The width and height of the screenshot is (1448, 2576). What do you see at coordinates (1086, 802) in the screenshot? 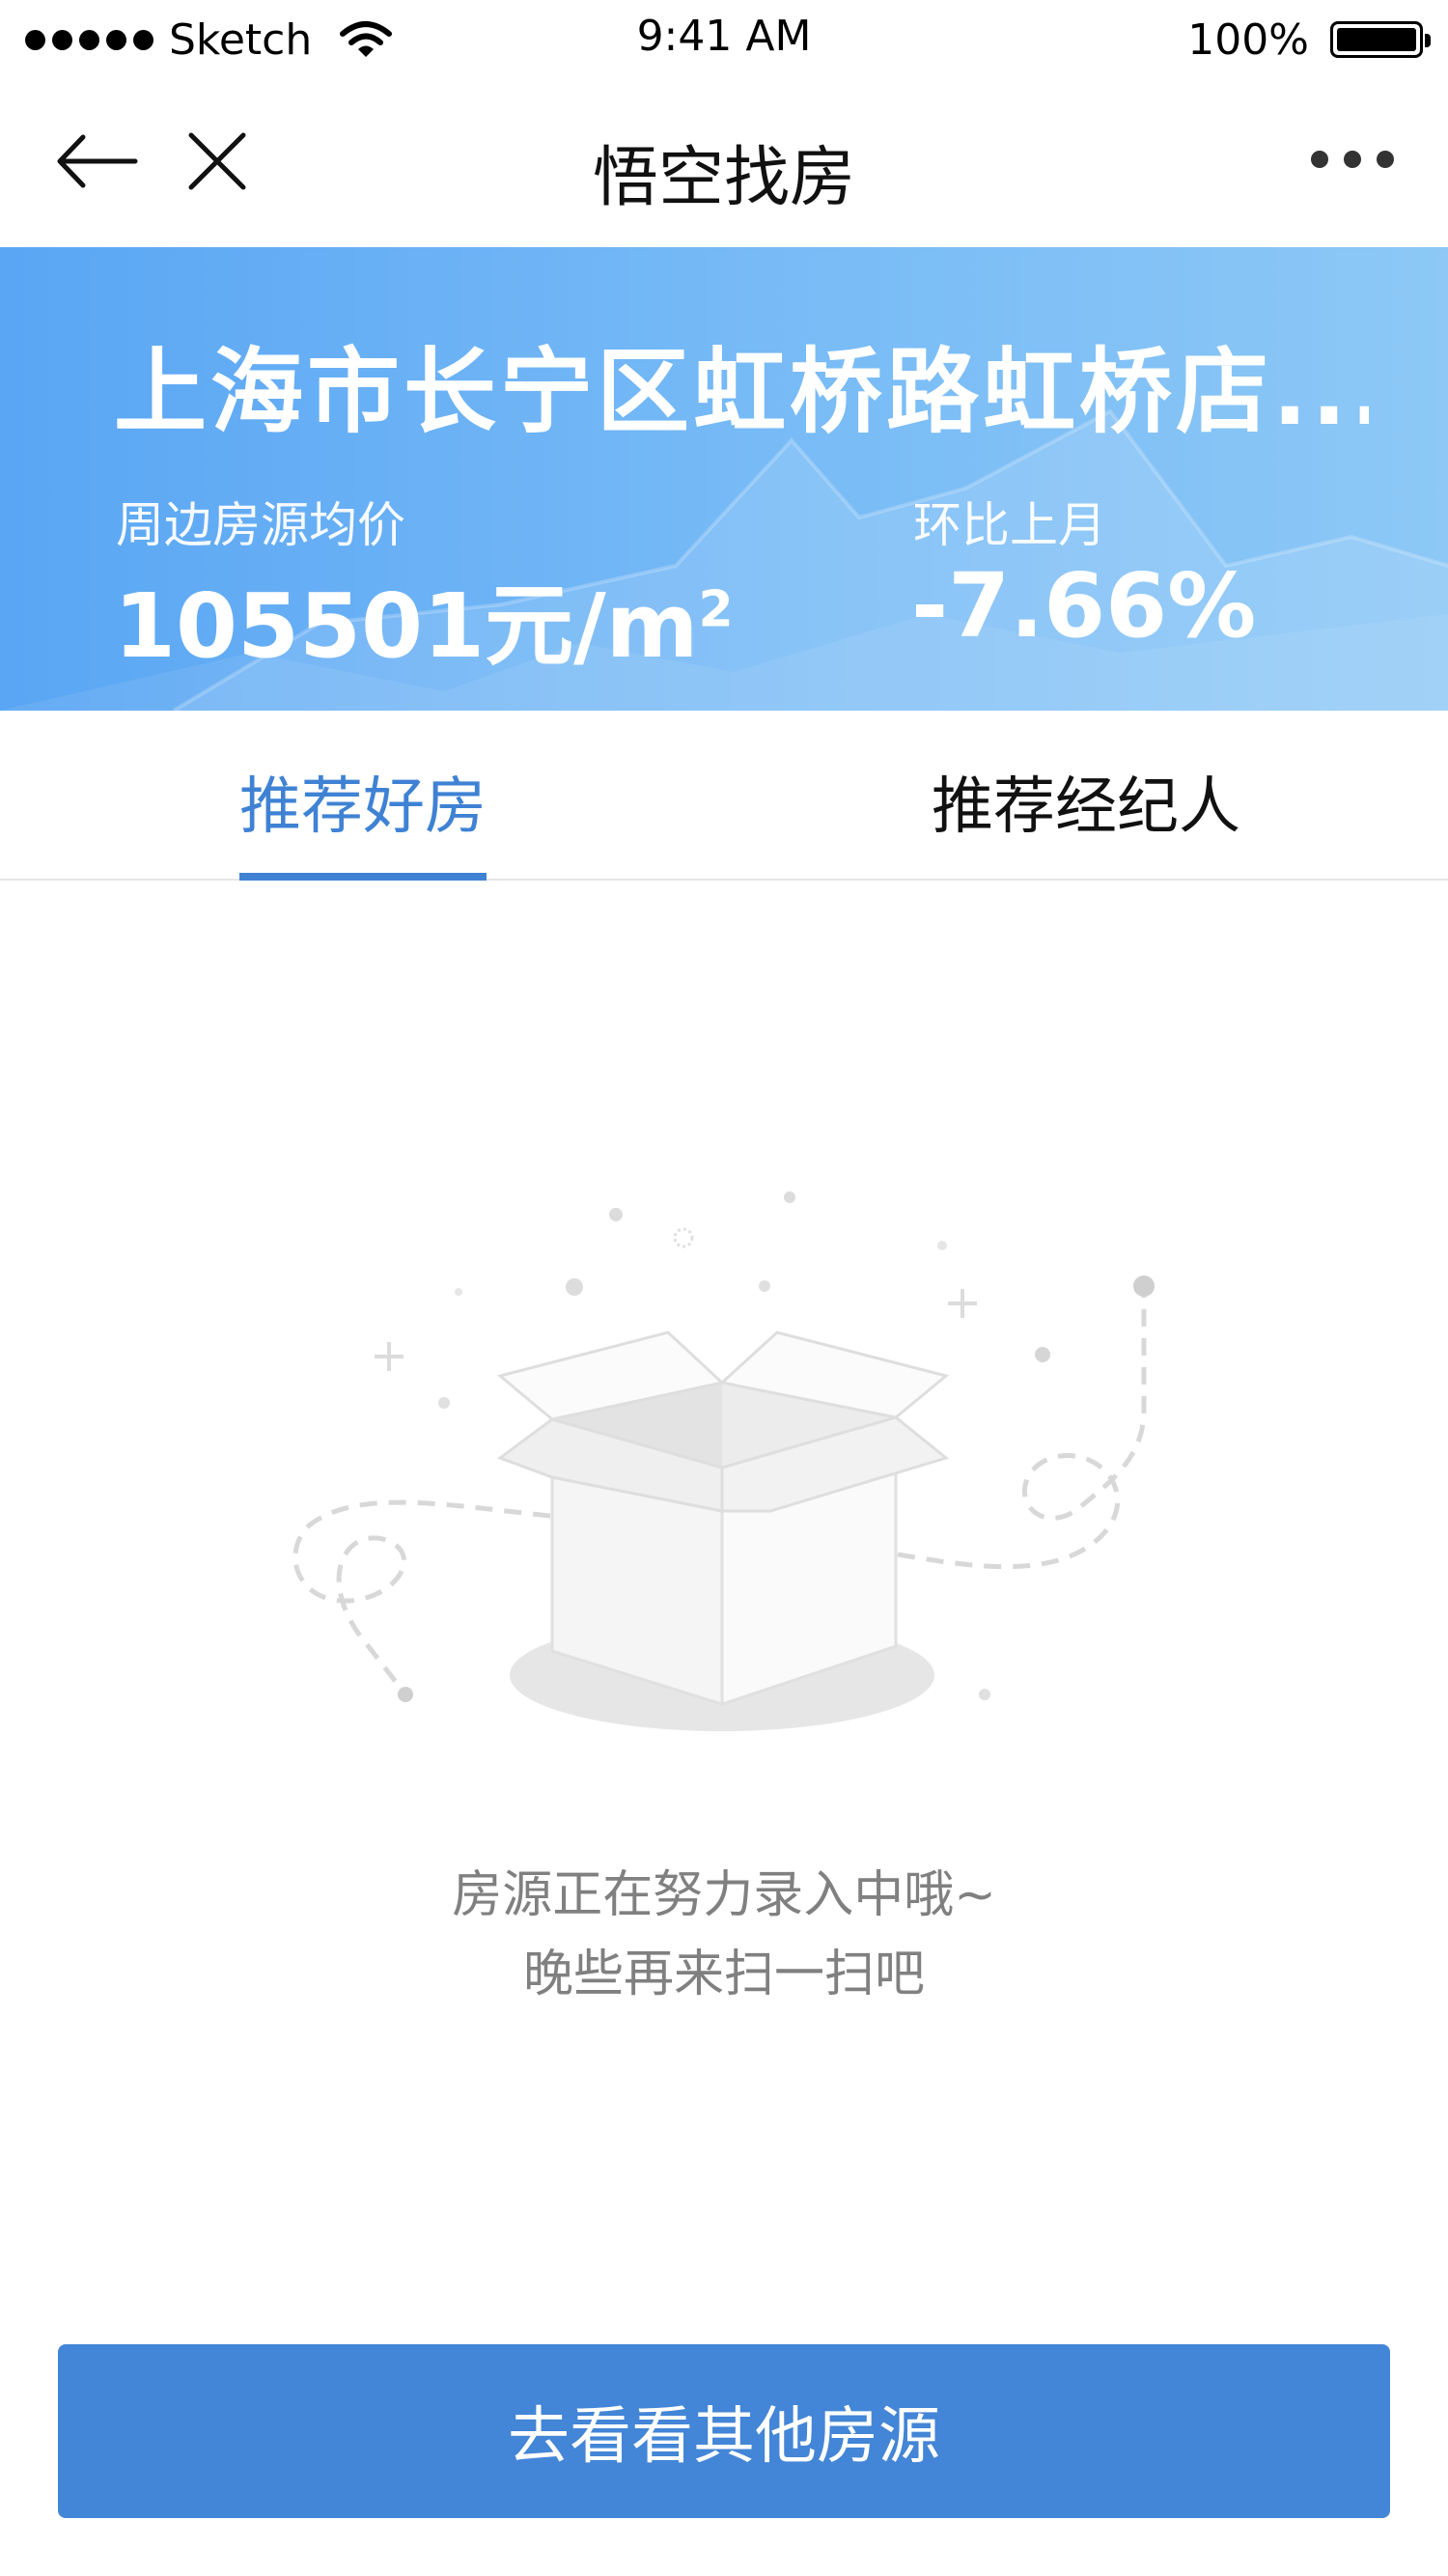
I see `tab-recommended-agents: 推荐经纪人` at bounding box center [1086, 802].